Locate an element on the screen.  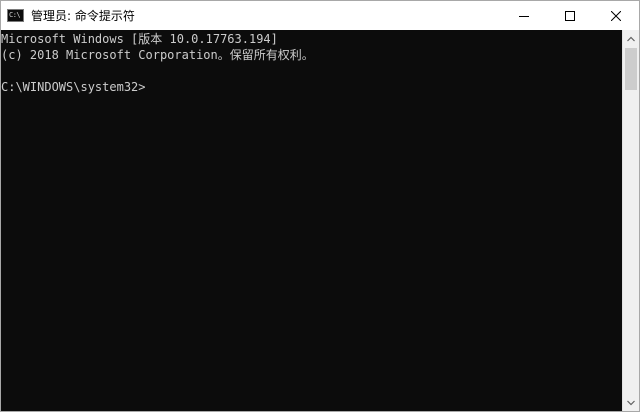
cmd-app-icon: C:\ is located at coordinates (15, 15).